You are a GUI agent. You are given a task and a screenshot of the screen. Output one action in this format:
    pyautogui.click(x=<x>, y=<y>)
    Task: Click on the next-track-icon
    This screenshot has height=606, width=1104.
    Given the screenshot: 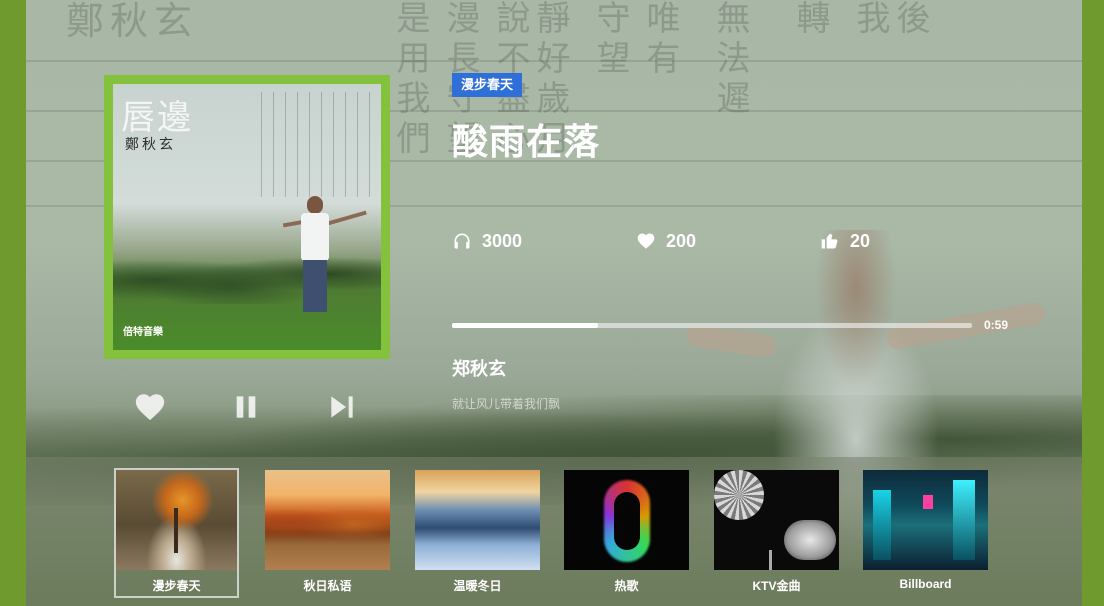 What is the action you would take?
    pyautogui.click(x=342, y=407)
    